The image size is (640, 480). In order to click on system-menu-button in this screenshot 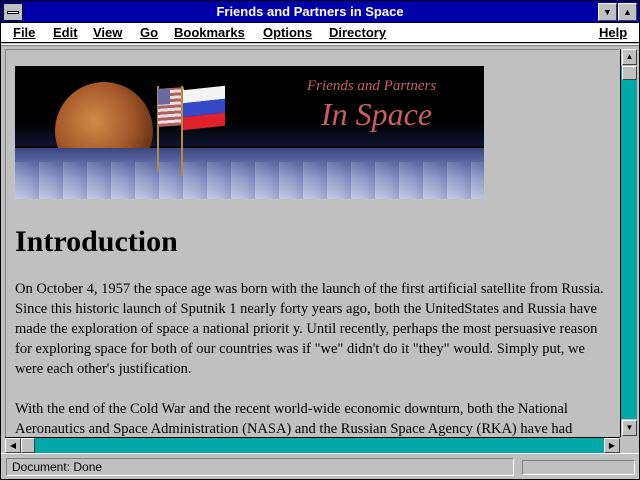, I will do `click(13, 12)`.